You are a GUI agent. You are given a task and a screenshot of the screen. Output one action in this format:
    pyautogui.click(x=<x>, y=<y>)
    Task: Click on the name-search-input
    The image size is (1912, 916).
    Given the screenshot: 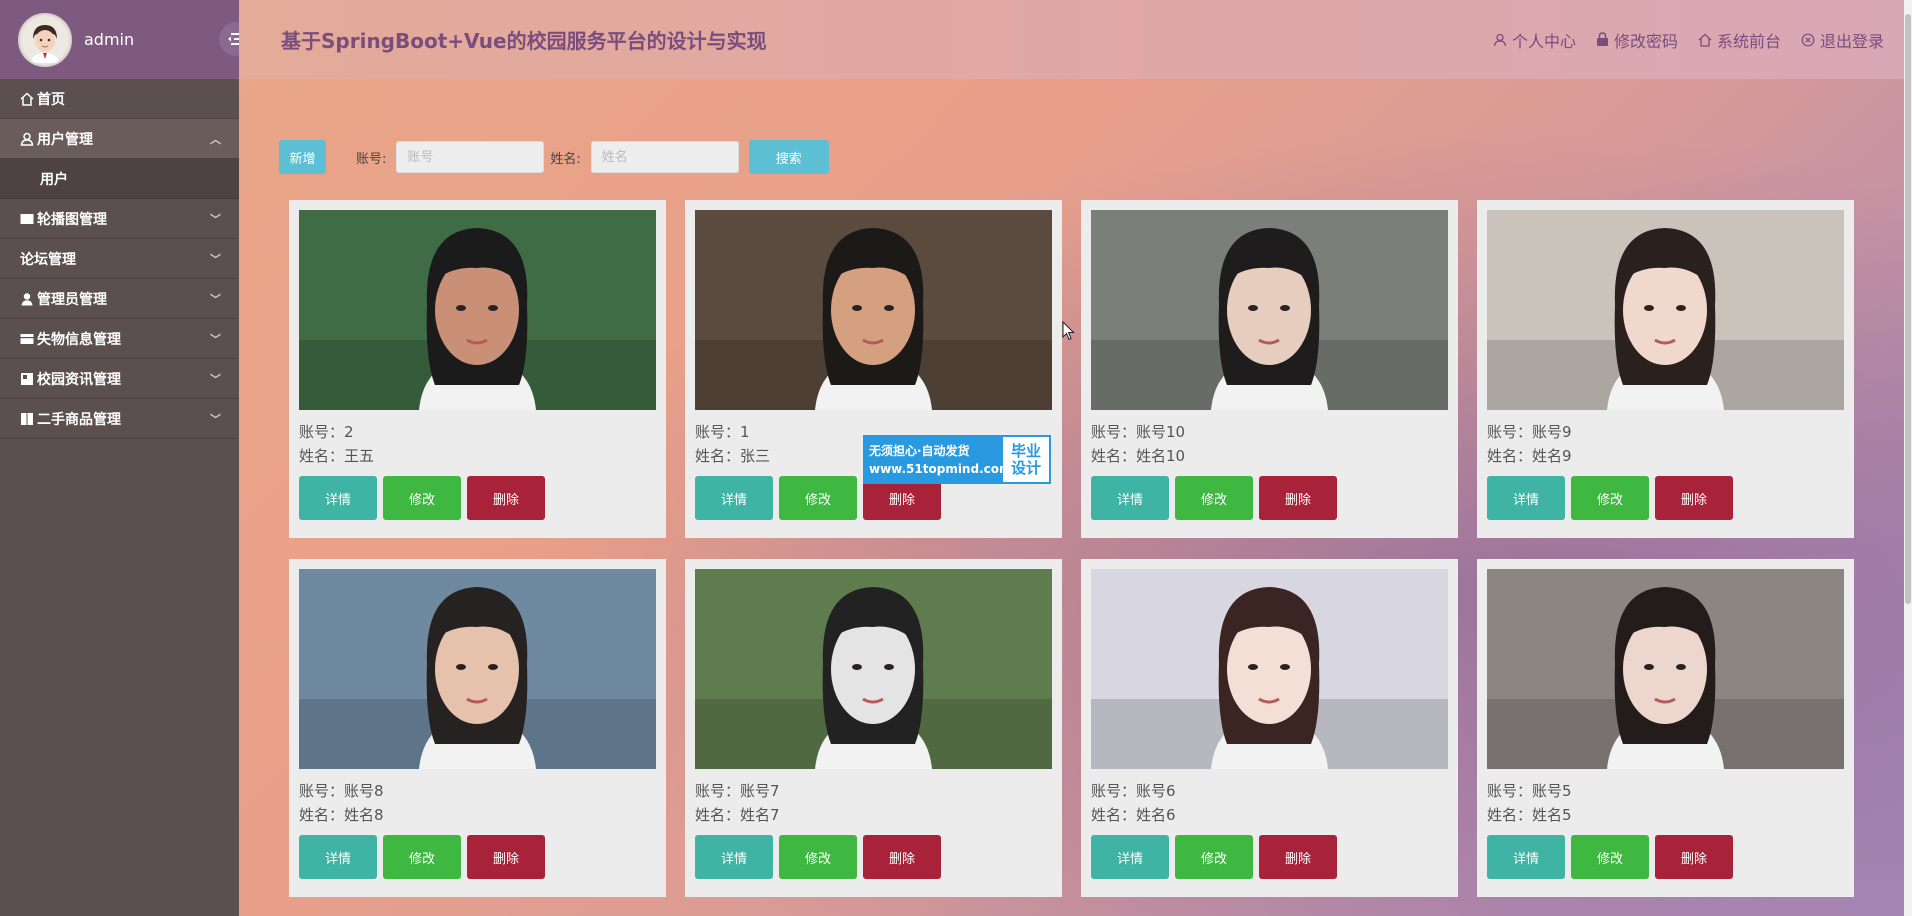 What is the action you would take?
    pyautogui.click(x=664, y=157)
    